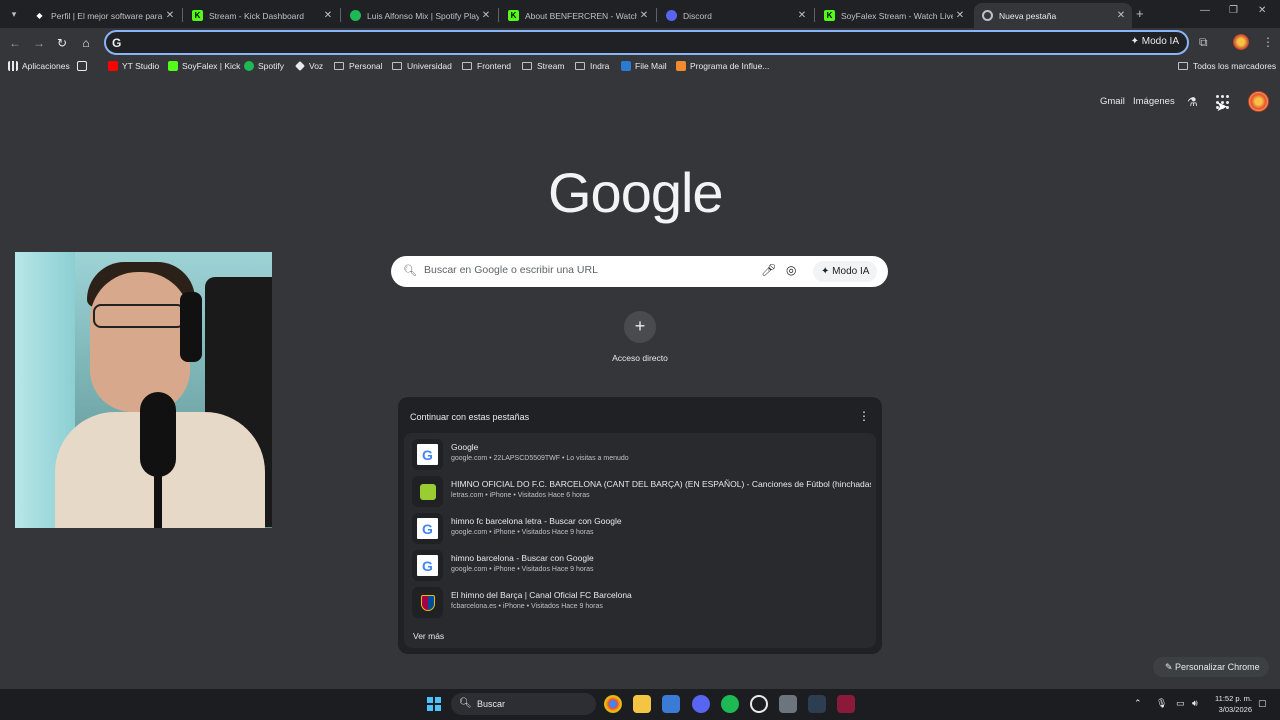 The image size is (1280, 720). What do you see at coordinates (846, 704) in the screenshot?
I see `app-a-icon` at bounding box center [846, 704].